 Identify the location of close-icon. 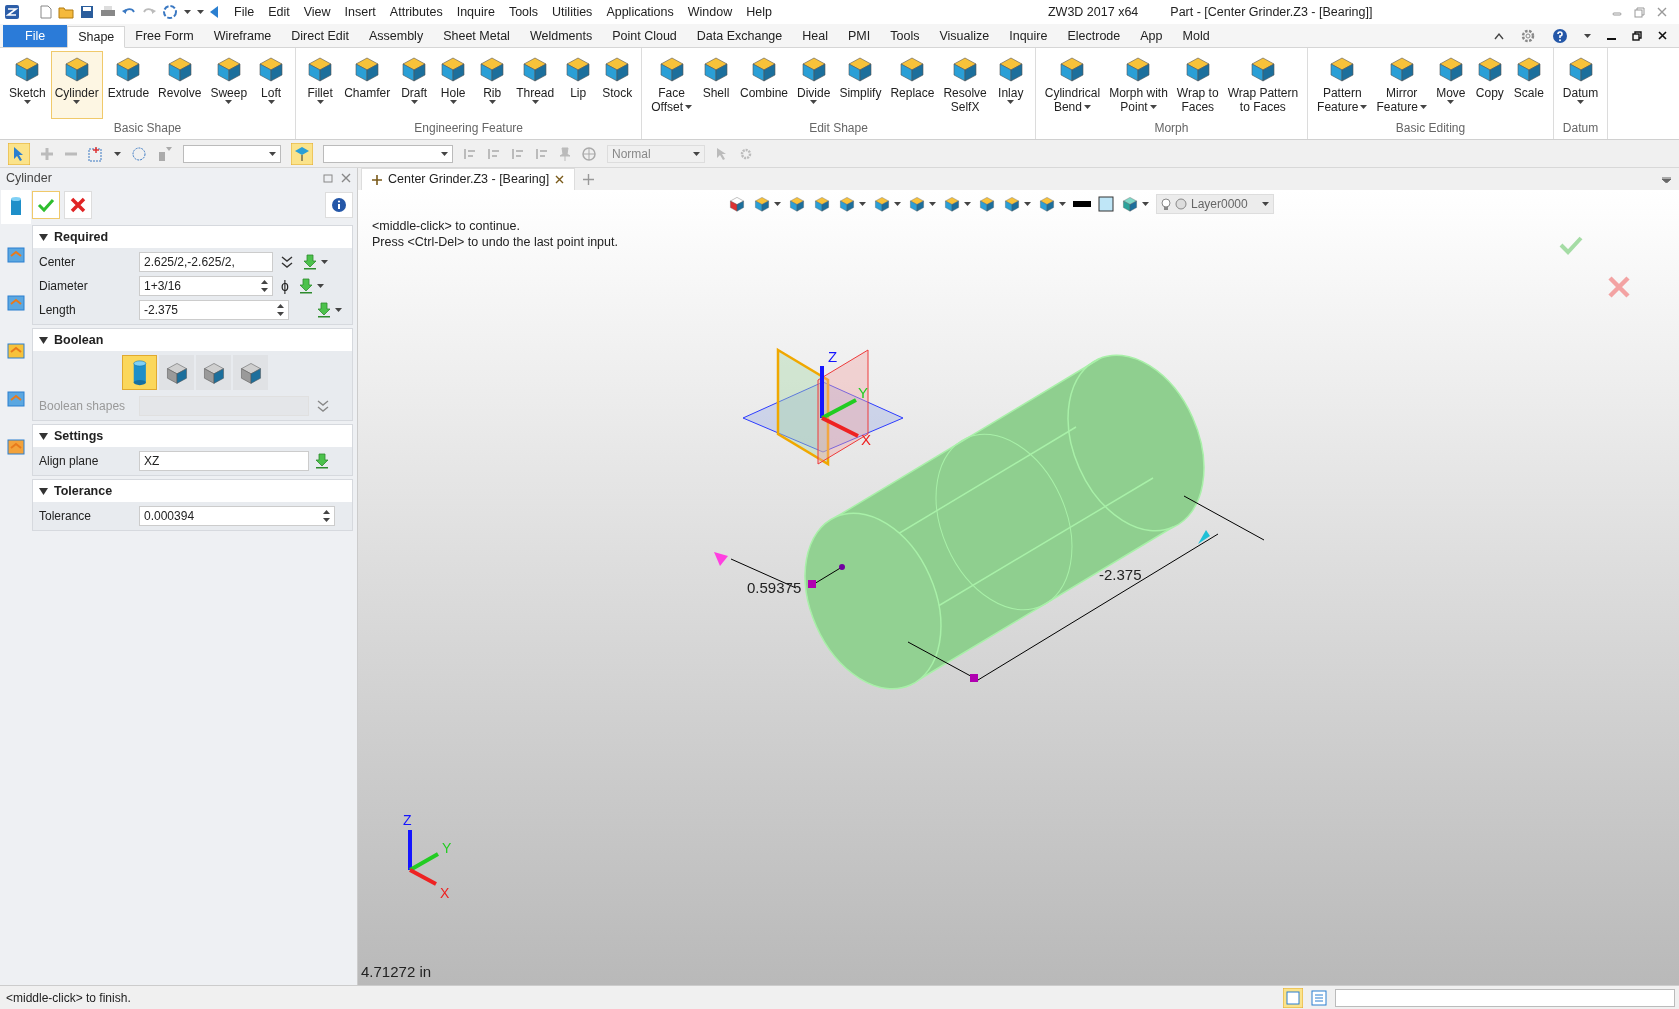
(1662, 35).